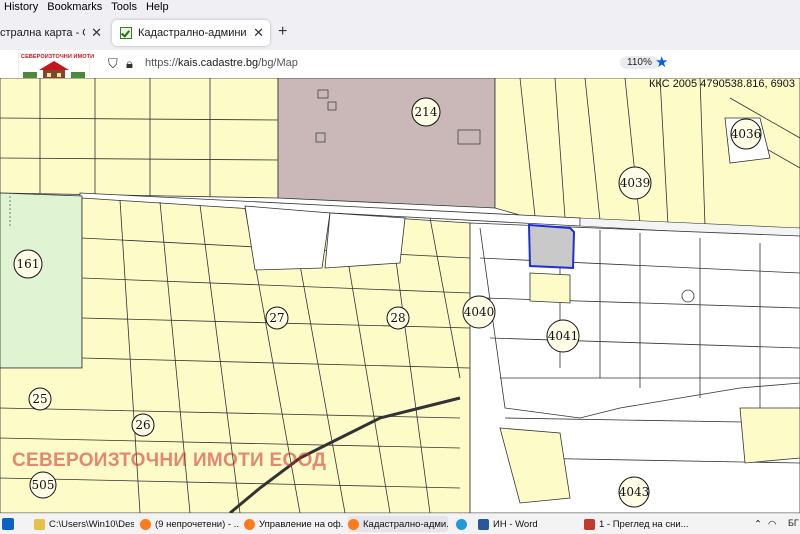 The width and height of the screenshot is (800, 534). I want to click on word-icon, so click(483, 524).